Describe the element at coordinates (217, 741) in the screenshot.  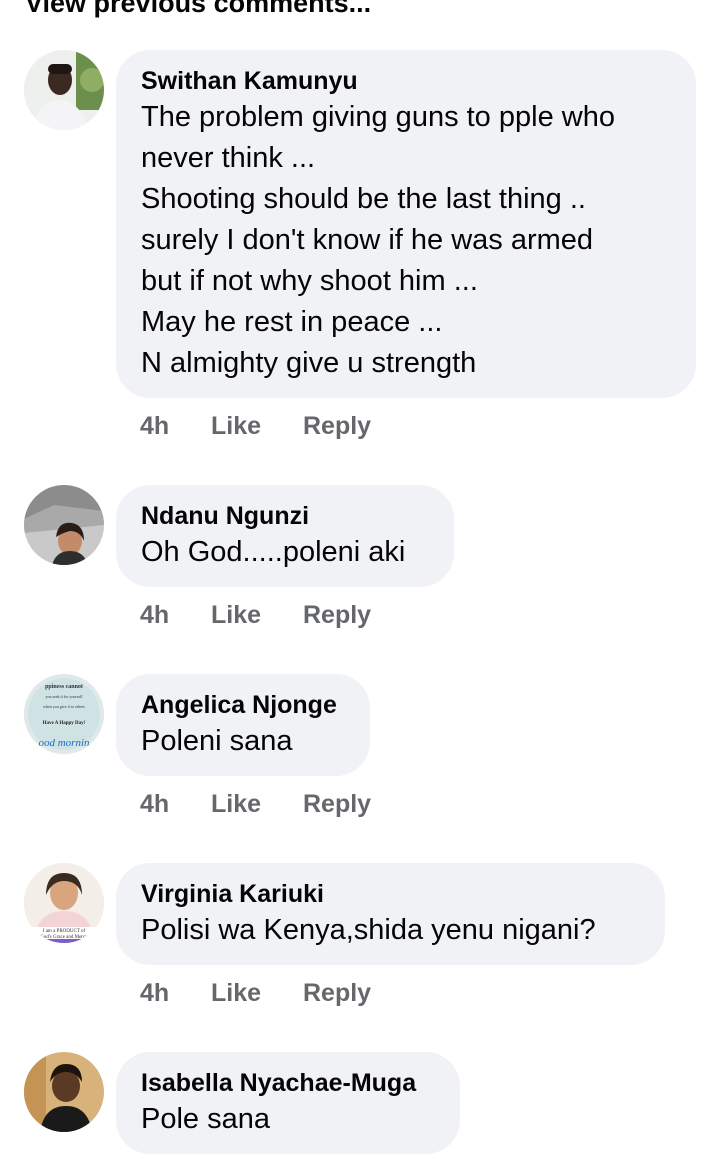
I see `comment-text: Poleni sana` at that location.